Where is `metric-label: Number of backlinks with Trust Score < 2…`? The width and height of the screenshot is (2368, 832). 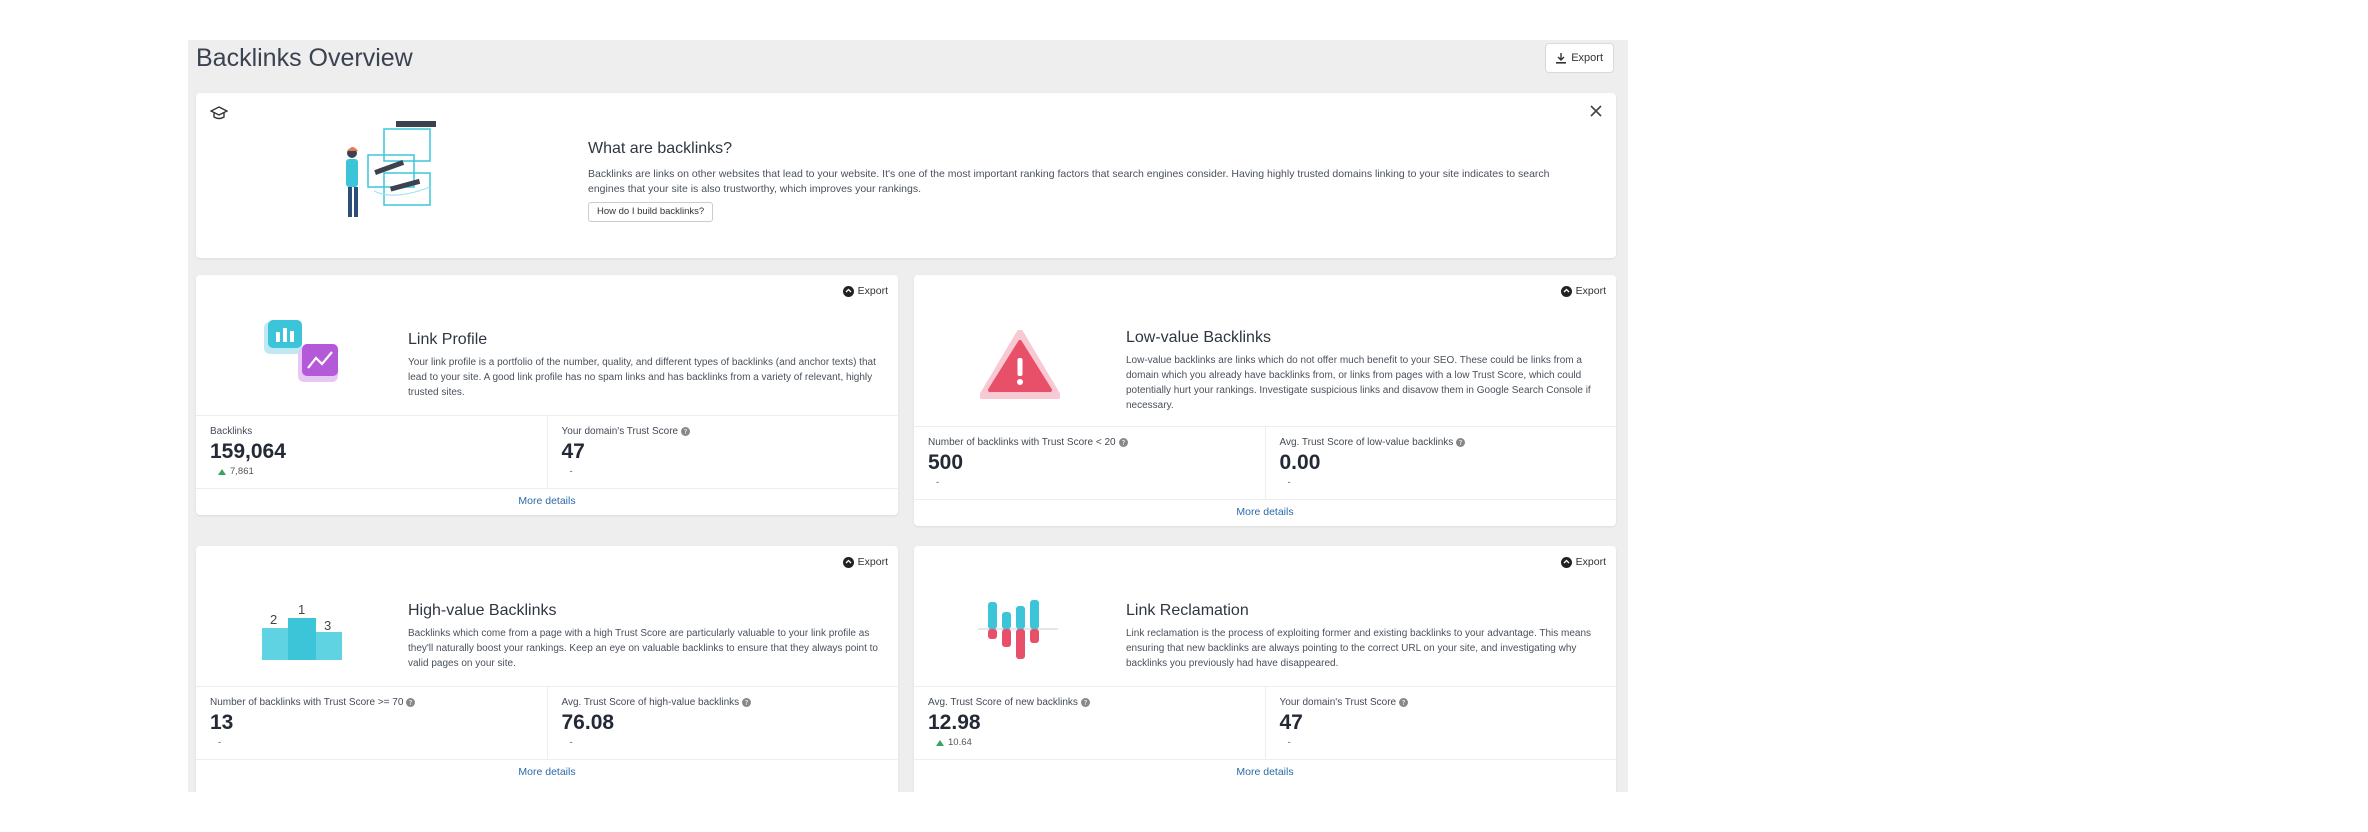 metric-label: Number of backlinks with Trust Score < 2… is located at coordinates (1089, 442).